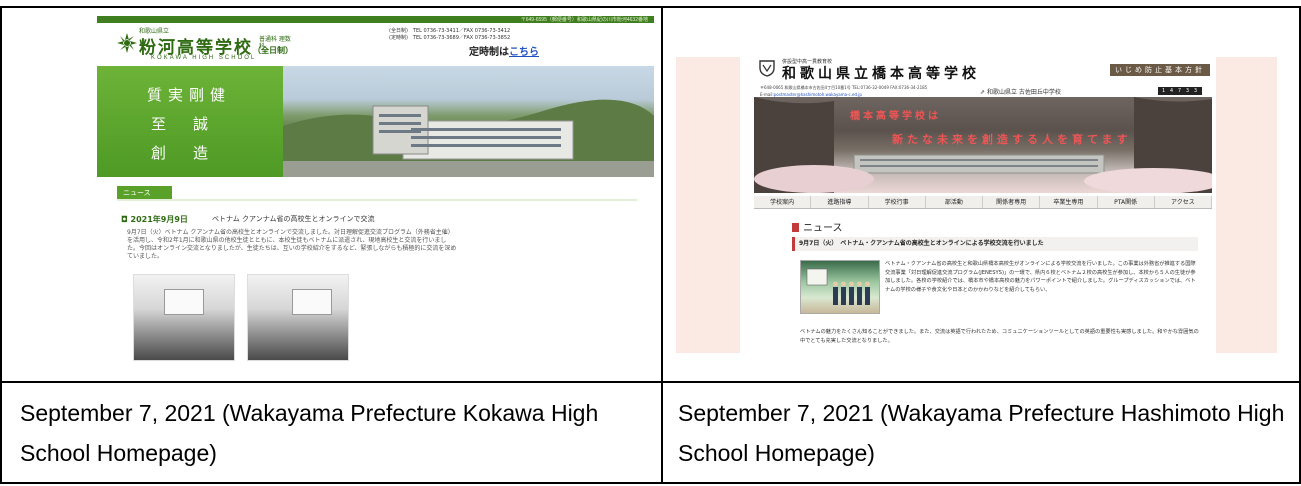 This screenshot has height=486, width=1301. I want to click on nav-item-school-guide: 学校案内, so click(783, 202).